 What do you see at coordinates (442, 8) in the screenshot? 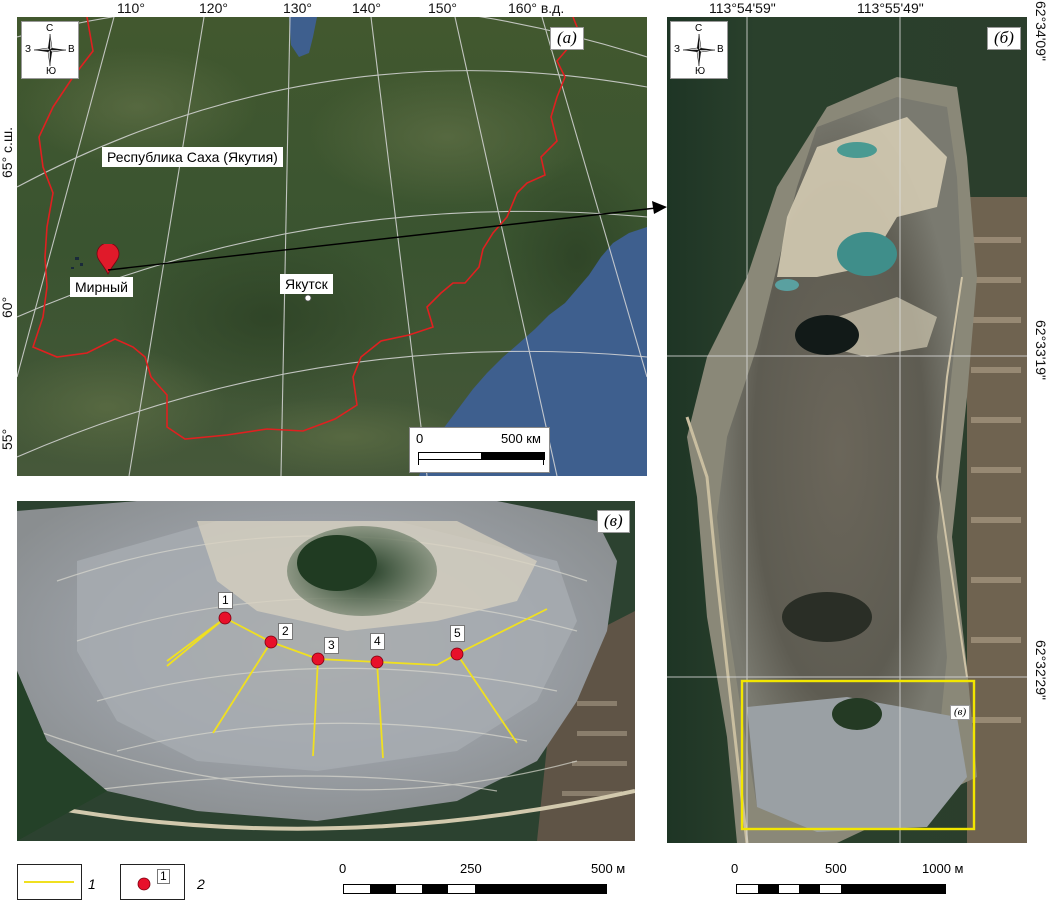
I see `panel-a-lon-150: 150°` at bounding box center [442, 8].